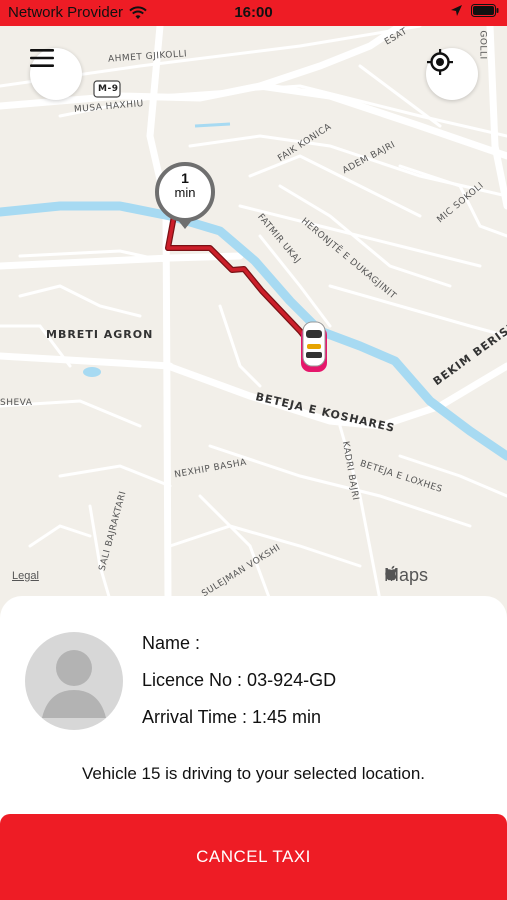 This screenshot has height=900, width=507. Describe the element at coordinates (440, 62) in the screenshot. I see `crosshair-icon` at that location.